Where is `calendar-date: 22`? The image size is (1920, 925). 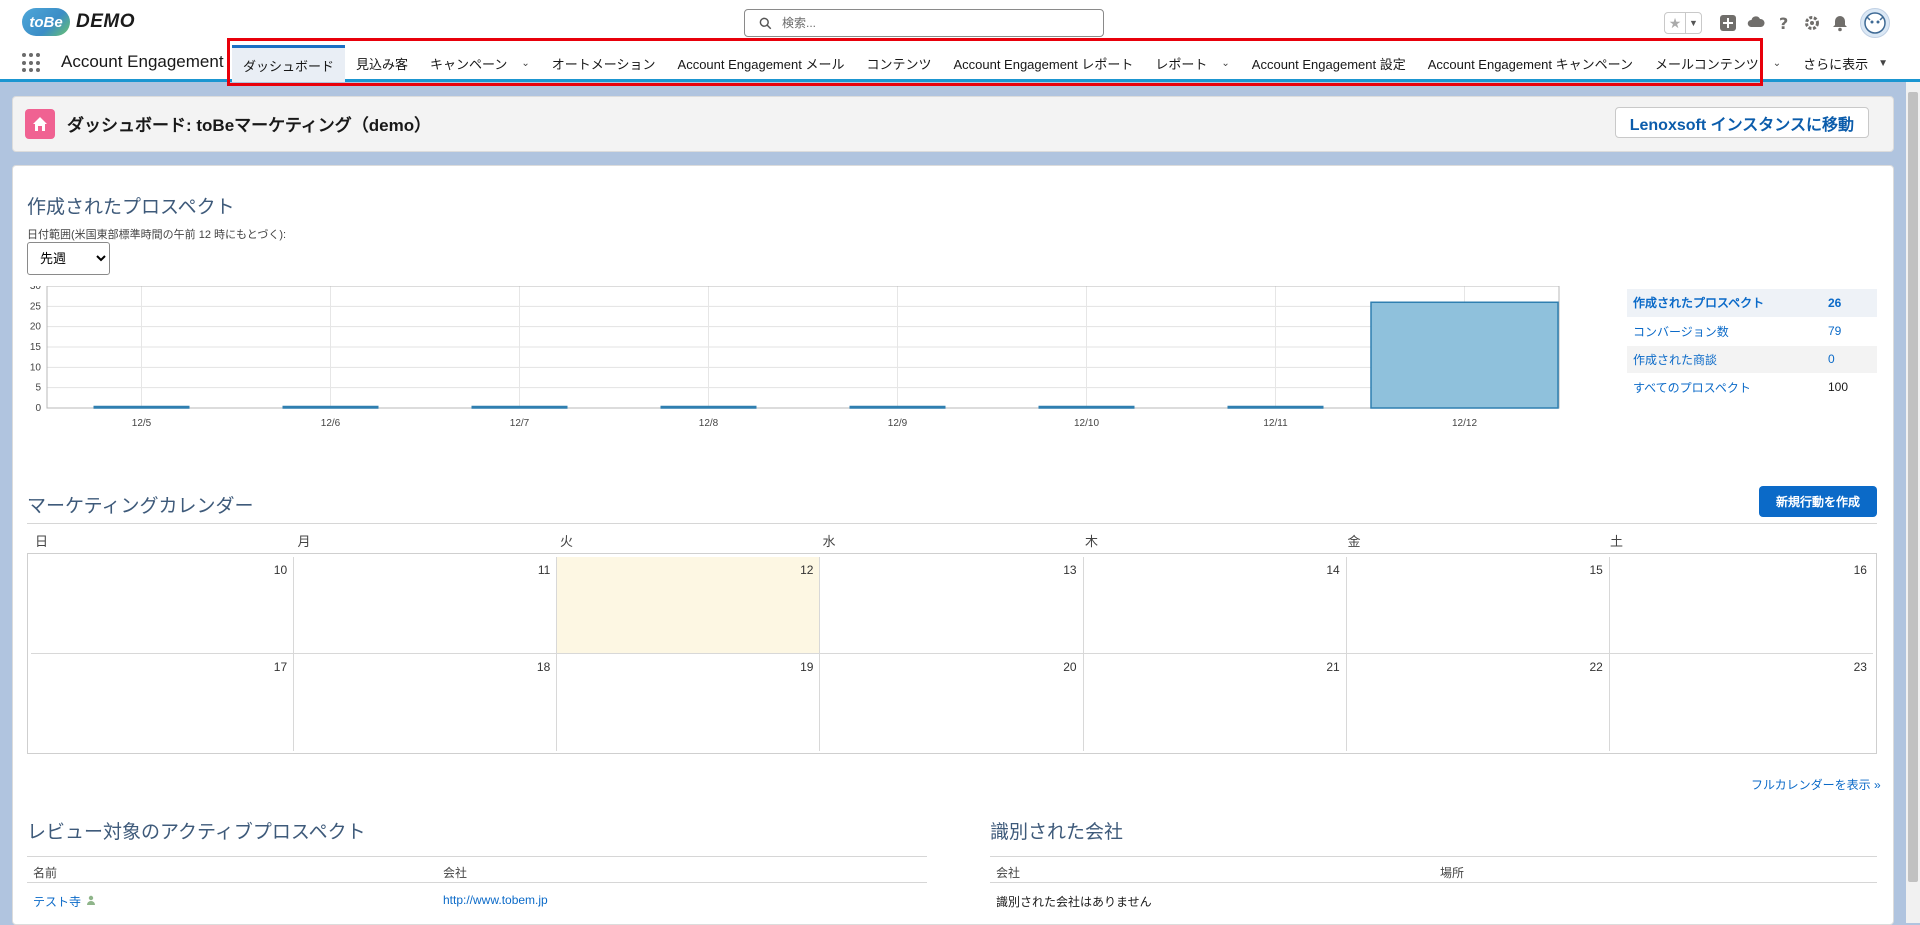
calendar-date: 22 is located at coordinates (1596, 667).